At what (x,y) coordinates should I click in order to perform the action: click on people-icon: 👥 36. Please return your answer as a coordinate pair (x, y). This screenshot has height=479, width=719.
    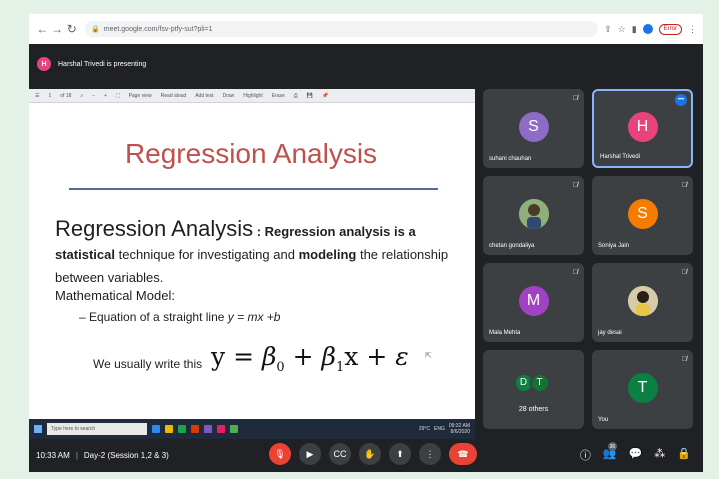
    Looking at the image, I should click on (610, 452).